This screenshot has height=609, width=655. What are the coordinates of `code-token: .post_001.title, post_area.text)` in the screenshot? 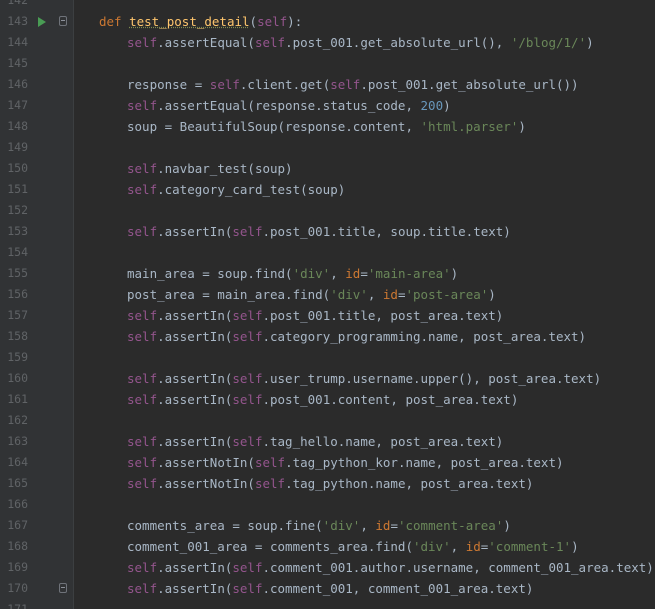 It's located at (383, 315).